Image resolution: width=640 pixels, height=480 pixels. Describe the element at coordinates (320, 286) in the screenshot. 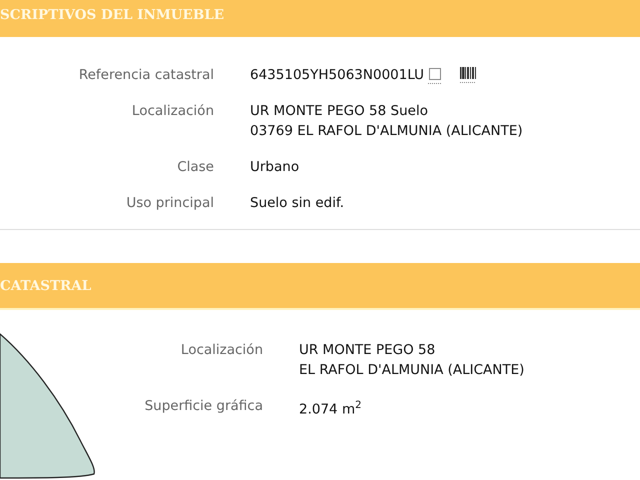

I see `section-header: CATASTRAL` at that location.